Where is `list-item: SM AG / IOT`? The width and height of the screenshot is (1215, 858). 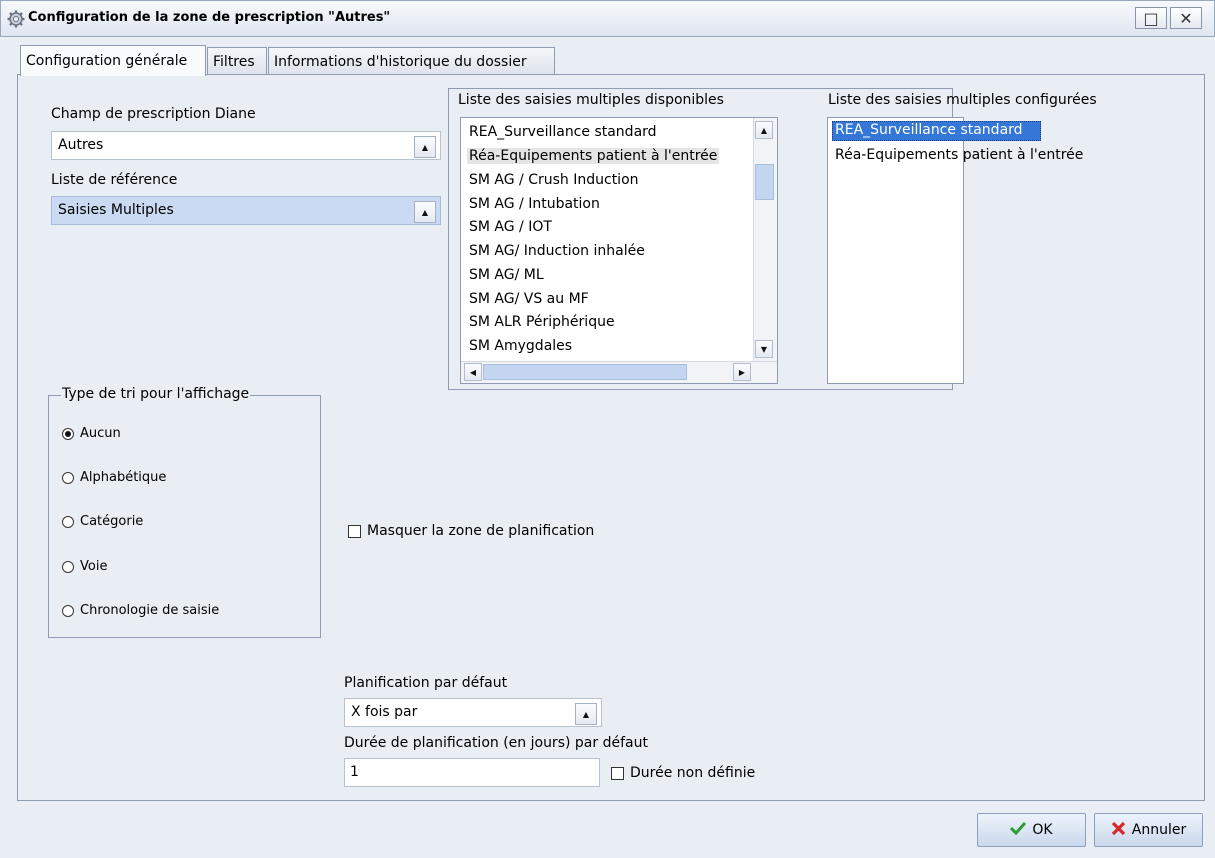
list-item: SM AG / IOT is located at coordinates (510, 227).